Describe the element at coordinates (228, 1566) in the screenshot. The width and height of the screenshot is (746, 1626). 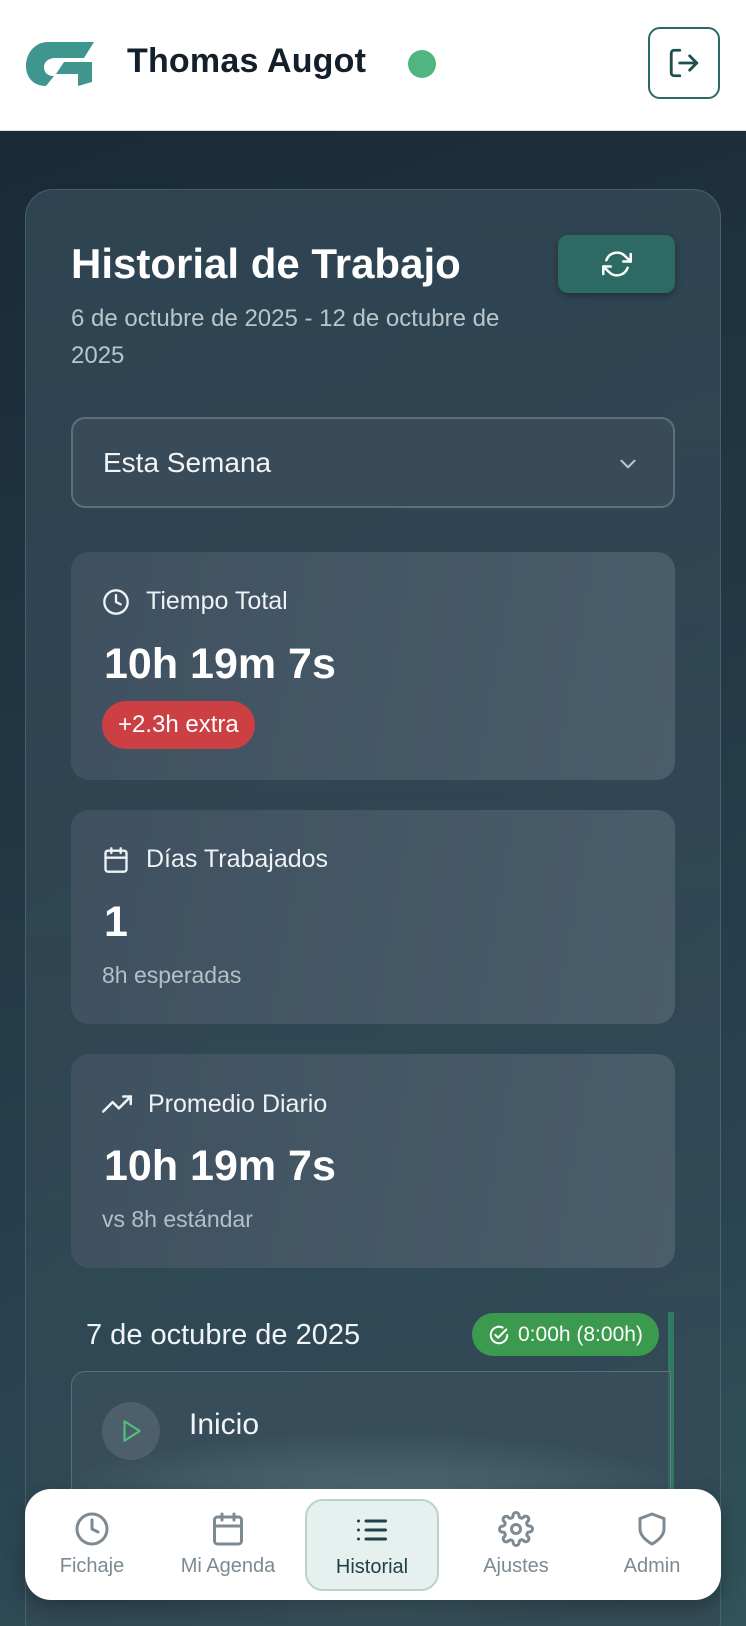
I see `nav-mi-agenda-label: Mi Agenda` at that location.